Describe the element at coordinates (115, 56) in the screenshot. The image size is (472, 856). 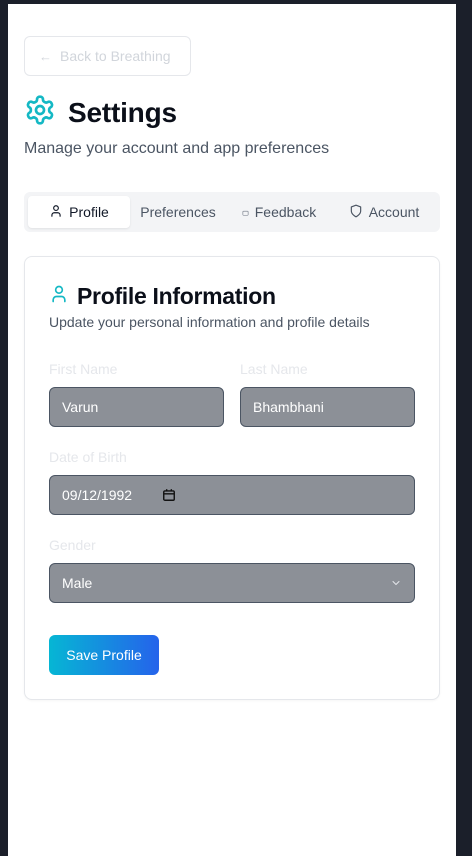
I see `back-button-label: Back to Breathing` at that location.